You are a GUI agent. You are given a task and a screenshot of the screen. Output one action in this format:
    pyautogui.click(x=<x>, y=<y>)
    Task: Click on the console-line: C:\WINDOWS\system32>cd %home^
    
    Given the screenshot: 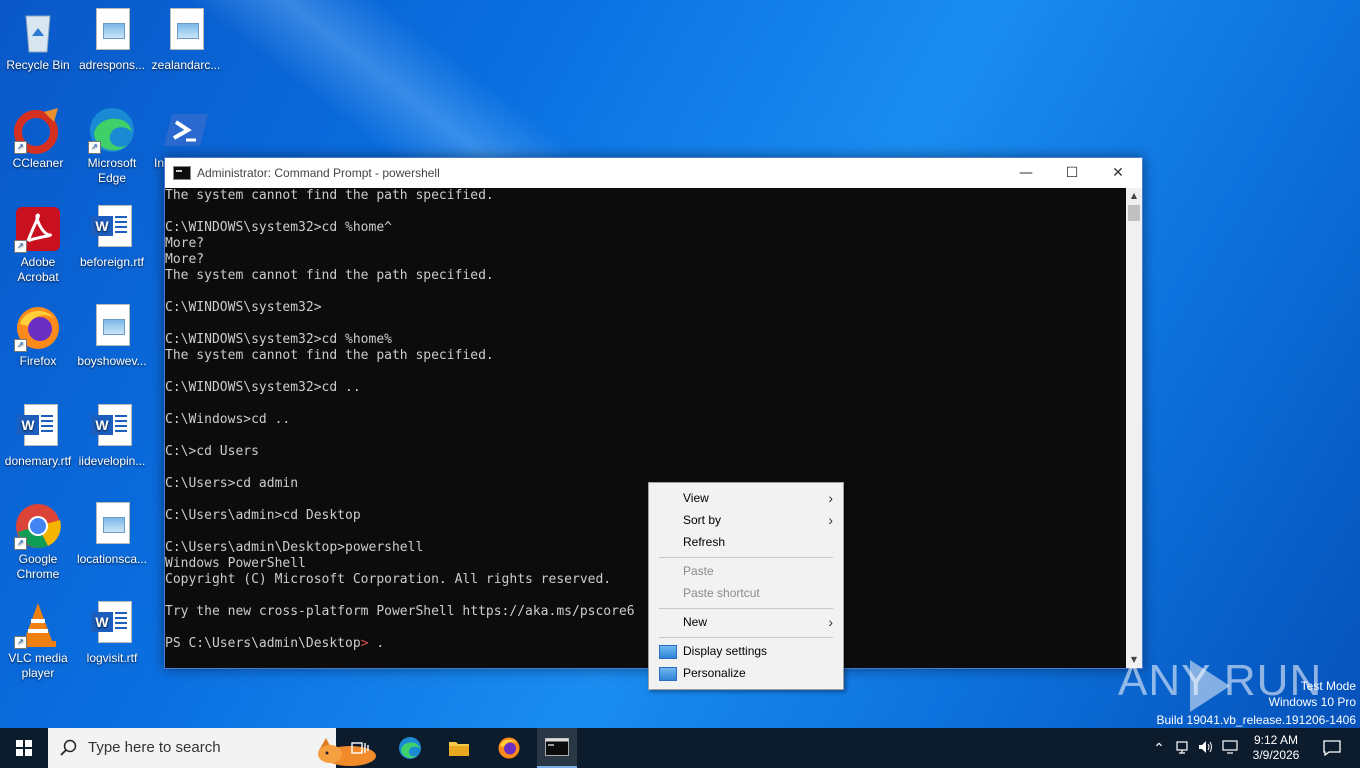 What is the action you would take?
    pyautogui.click(x=278, y=227)
    